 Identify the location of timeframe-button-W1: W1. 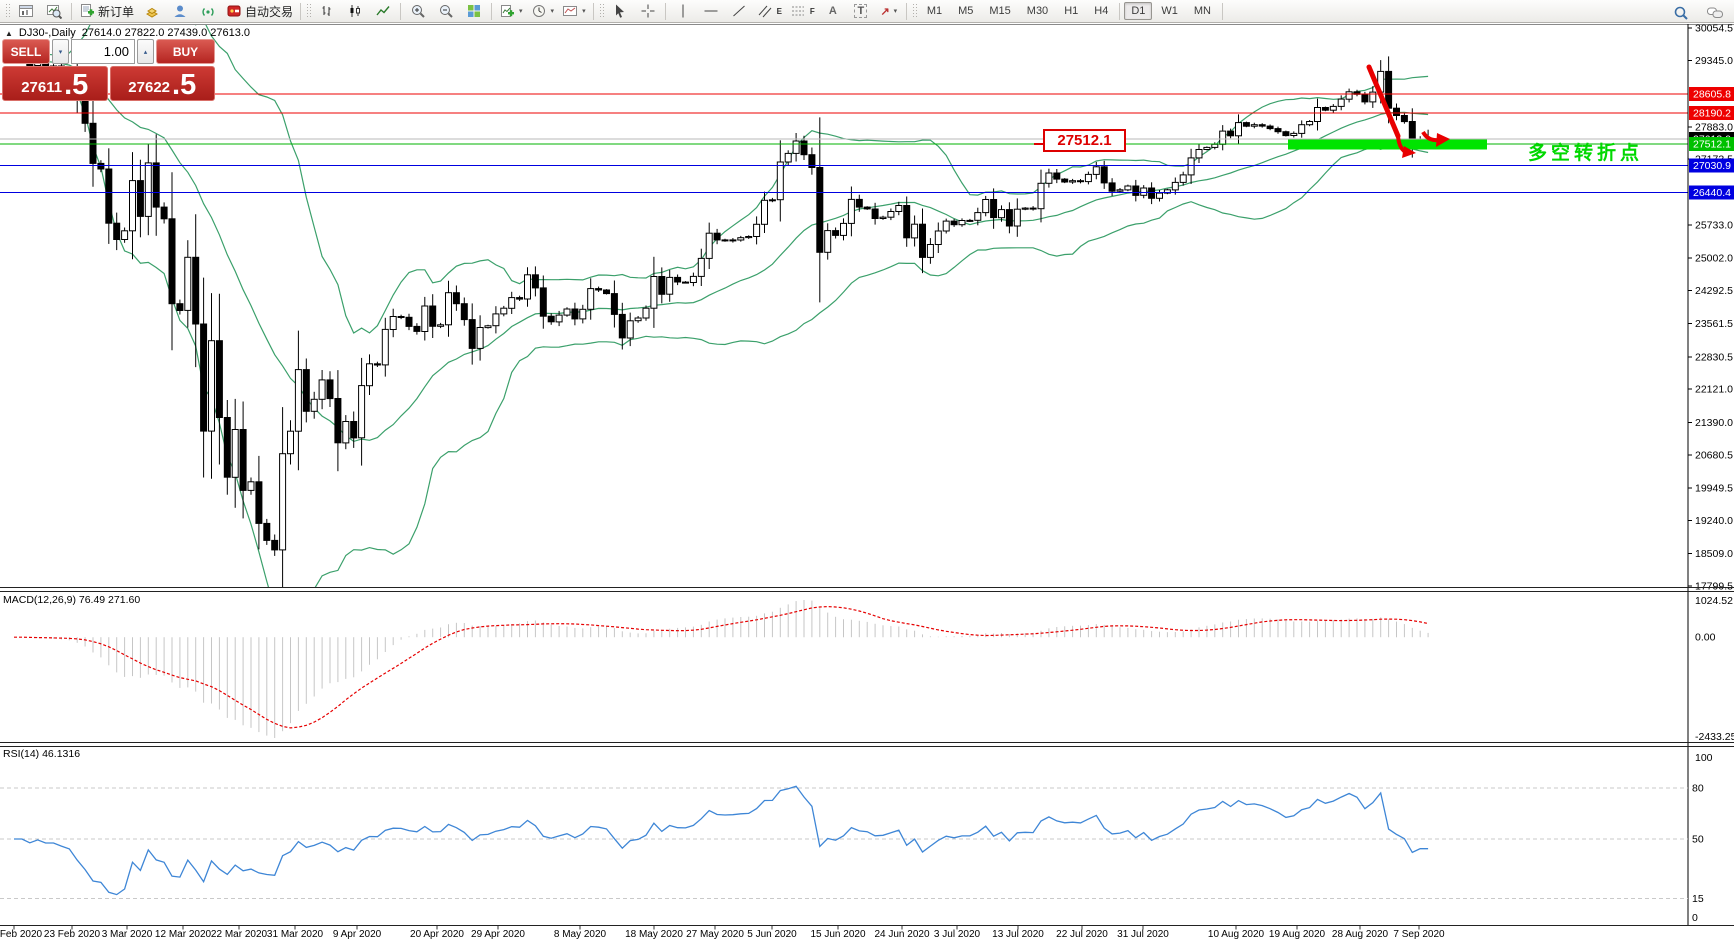
(1169, 11).